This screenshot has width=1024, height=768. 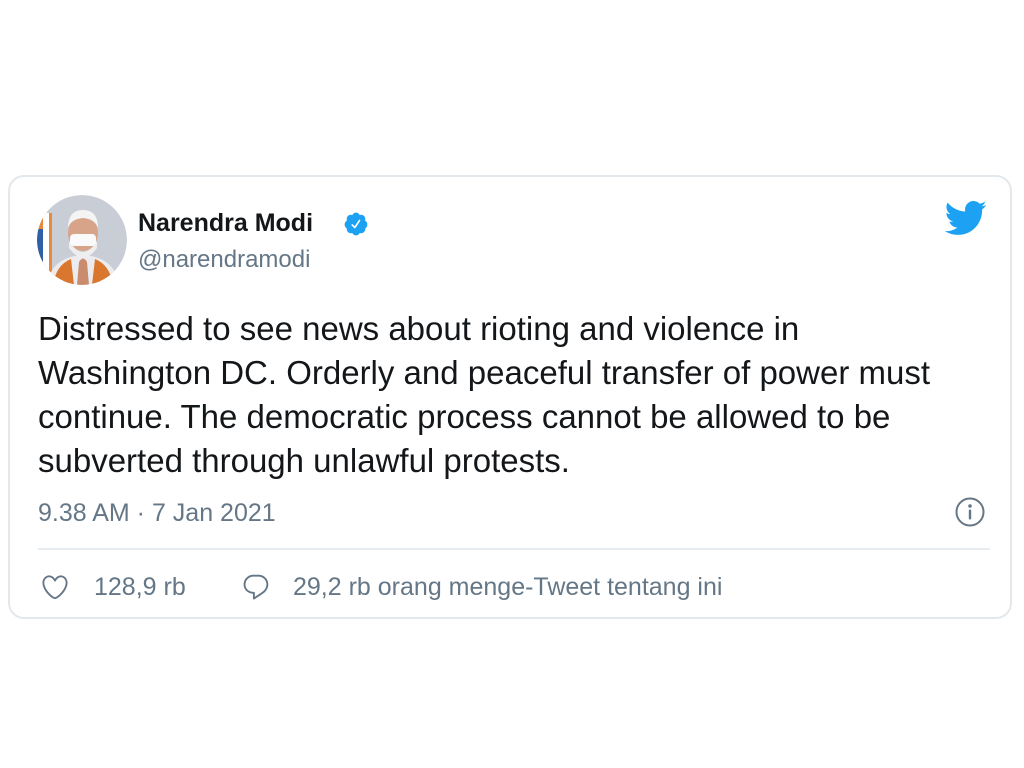 I want to click on avatar, so click(x=82, y=240).